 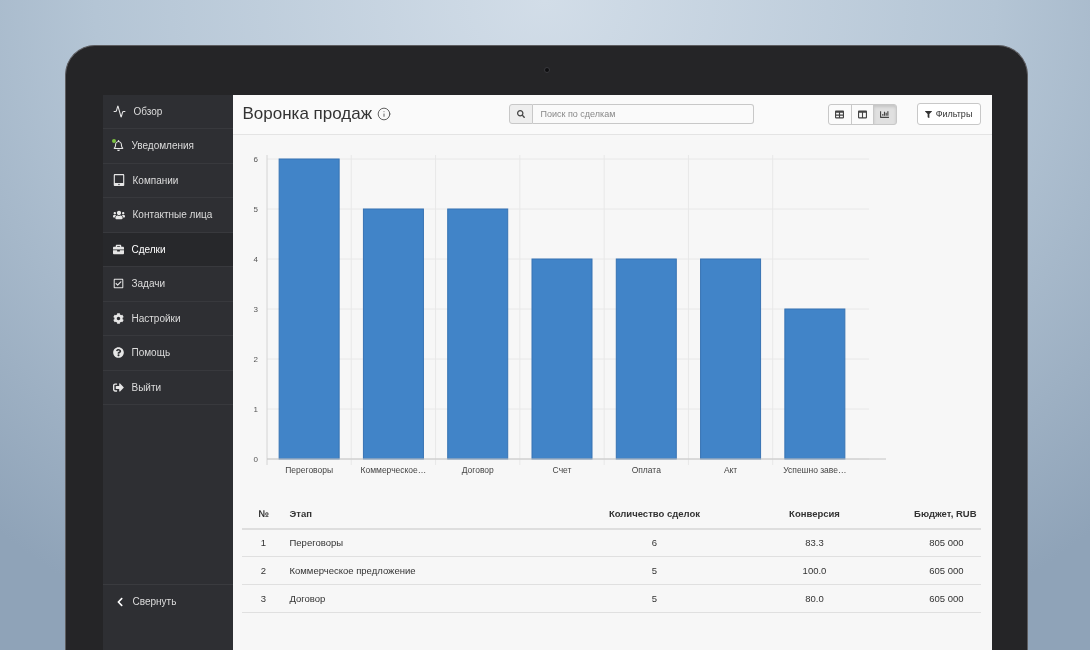 I want to click on nav-item: Компании, so click(x=167, y=180).